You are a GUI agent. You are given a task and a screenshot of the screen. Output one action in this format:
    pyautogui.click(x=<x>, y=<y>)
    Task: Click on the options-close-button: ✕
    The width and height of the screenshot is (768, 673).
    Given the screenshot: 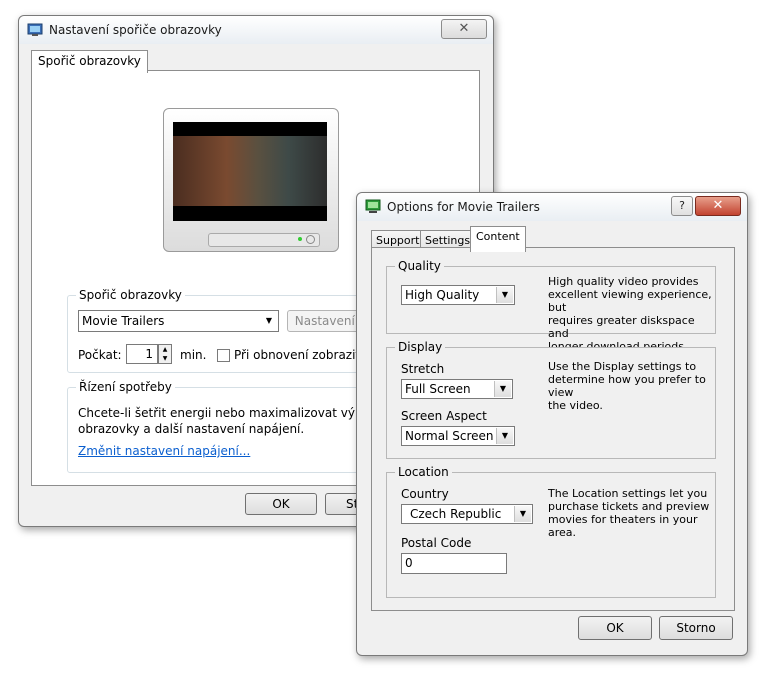 What is the action you would take?
    pyautogui.click(x=718, y=206)
    